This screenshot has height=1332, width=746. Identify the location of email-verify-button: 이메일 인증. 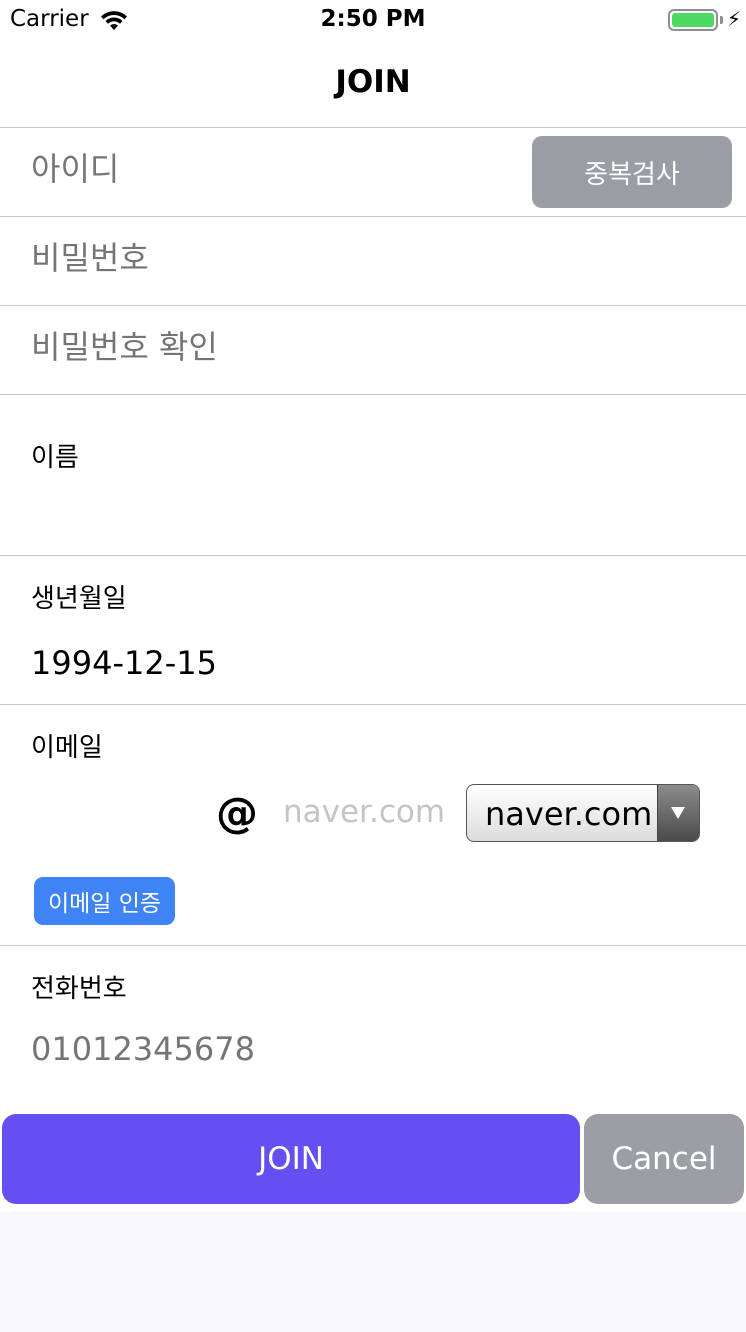
(104, 901).